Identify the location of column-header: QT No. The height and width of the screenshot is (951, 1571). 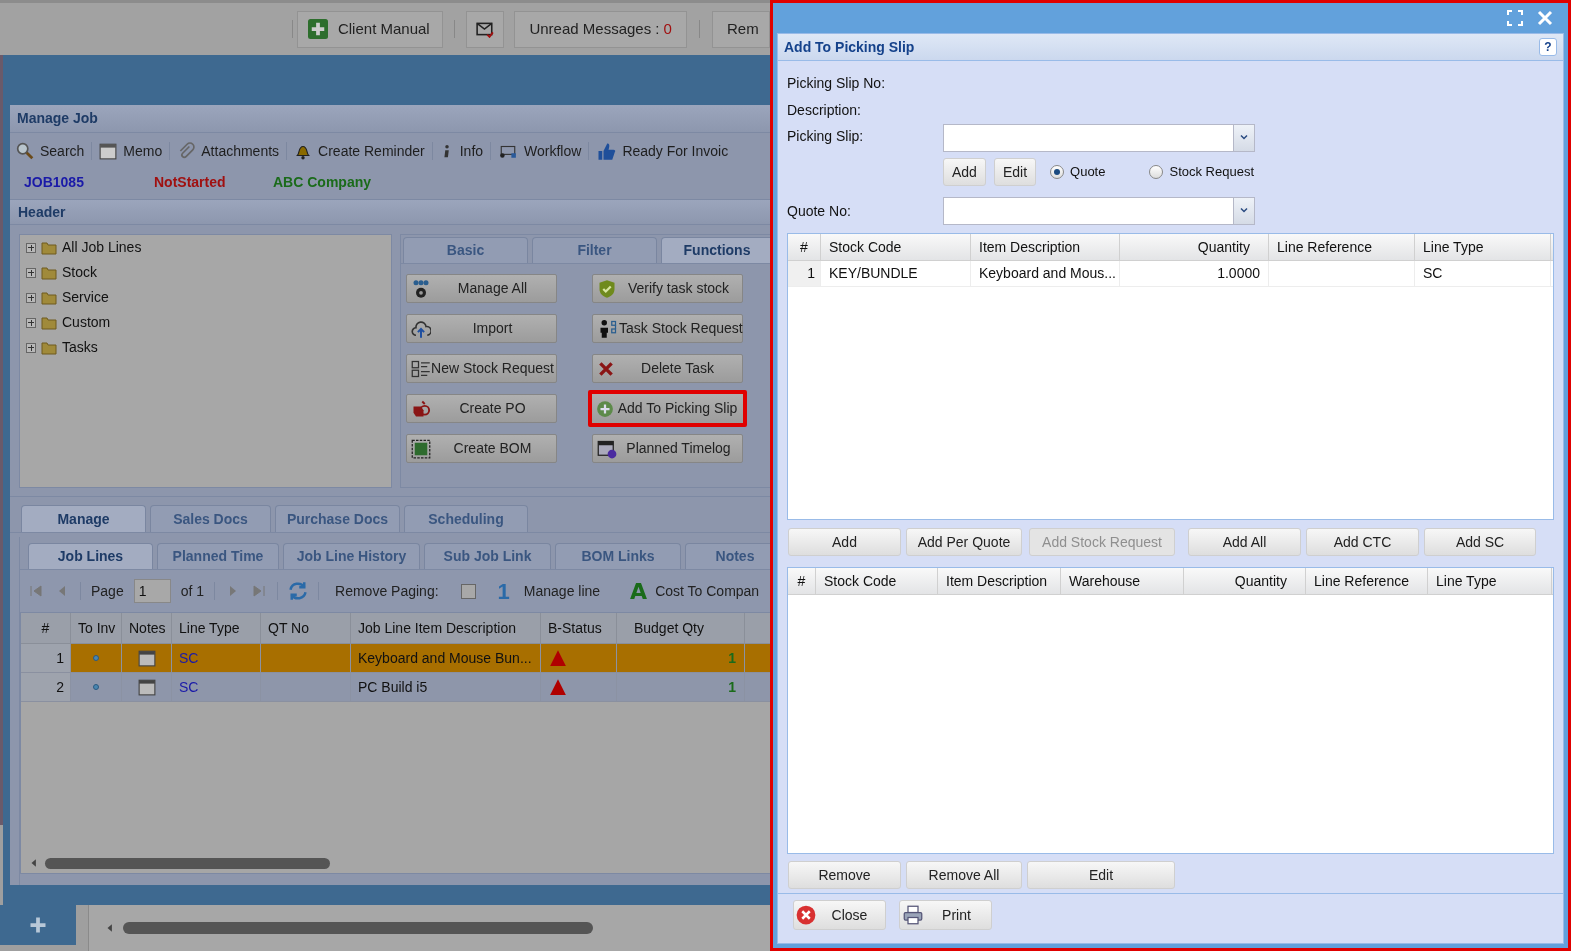
(306, 628).